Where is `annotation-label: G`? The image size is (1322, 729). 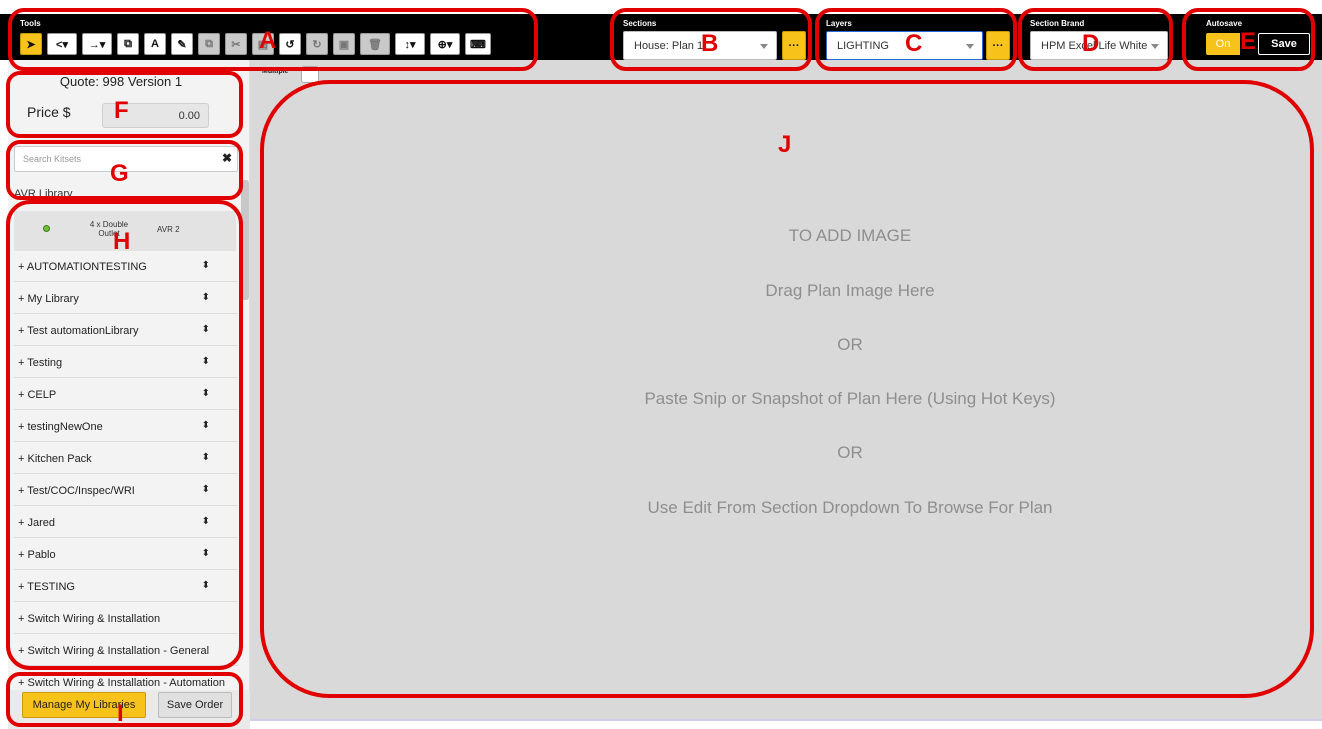
annotation-label: G is located at coordinates (119, 173).